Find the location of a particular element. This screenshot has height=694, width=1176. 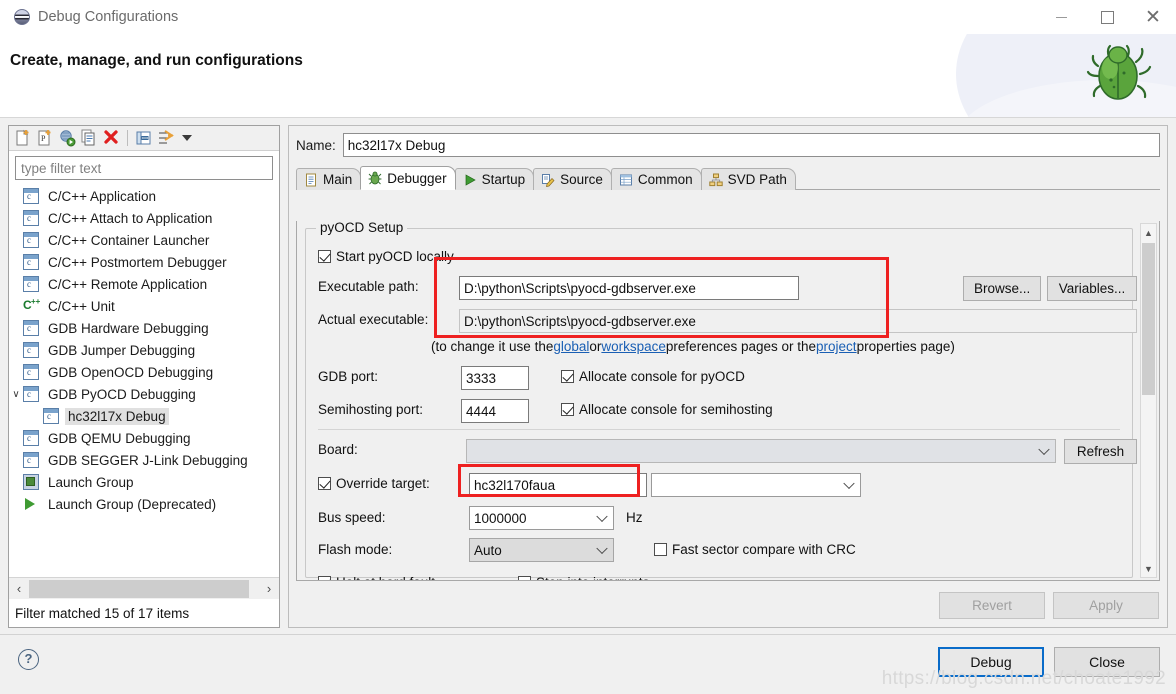

allocate-console-pyocd-checkbox is located at coordinates (567, 376).